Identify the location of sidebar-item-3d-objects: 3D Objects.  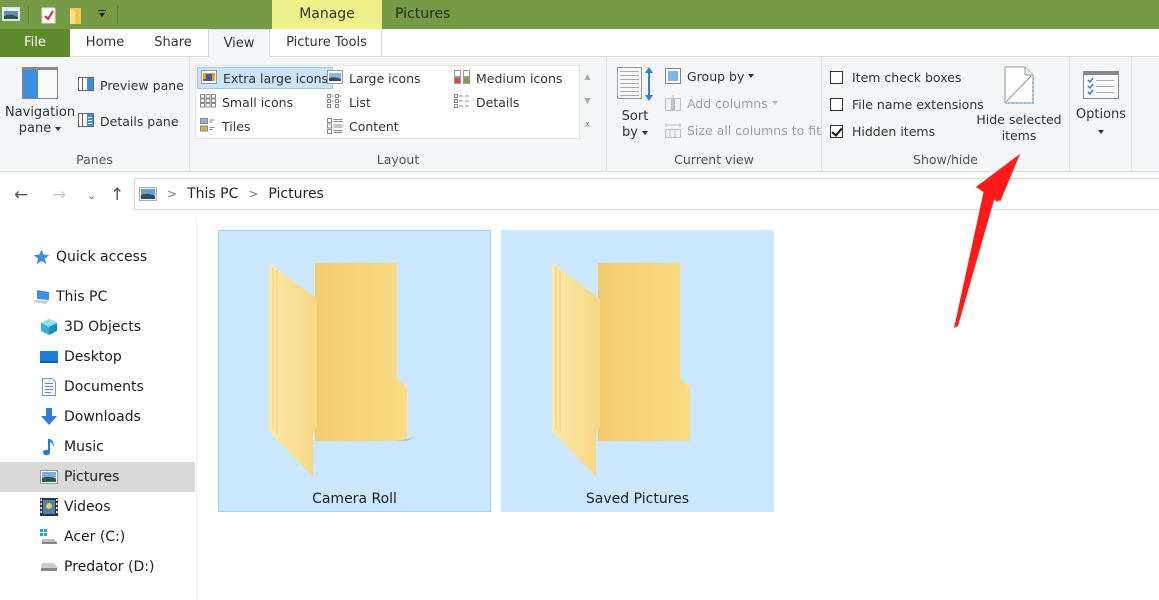
(97, 327).